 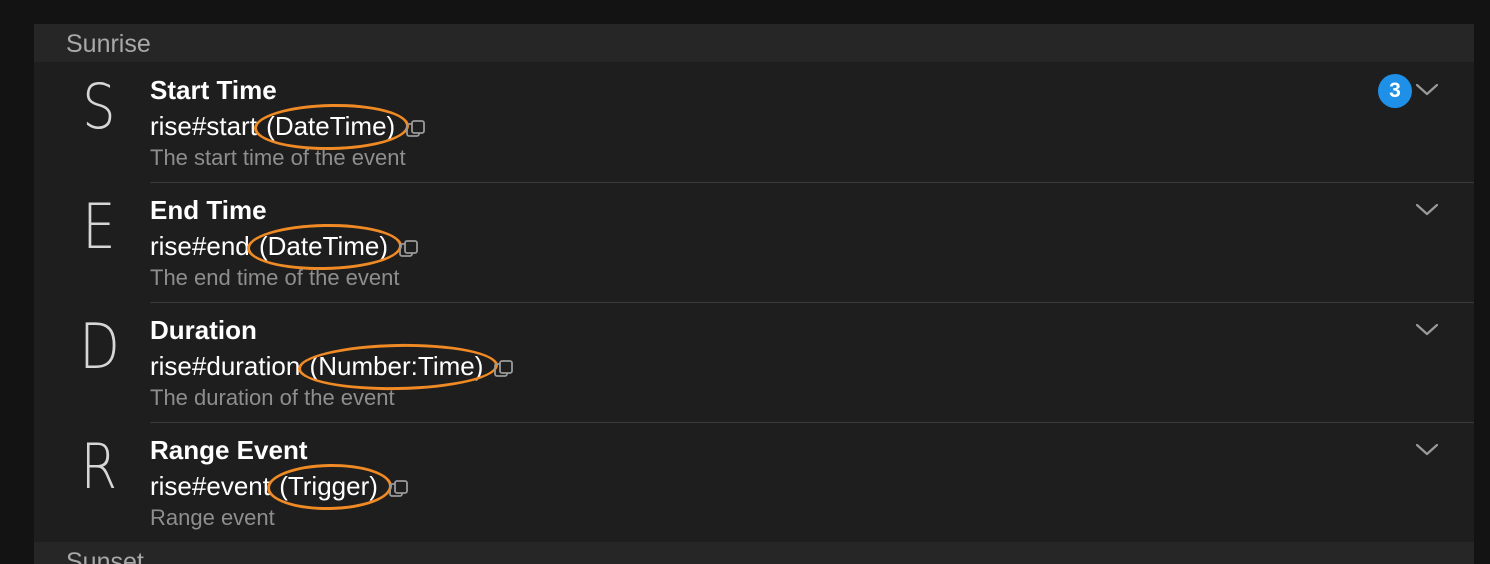 What do you see at coordinates (213, 90) in the screenshot?
I see `channel-title: Start Time` at bounding box center [213, 90].